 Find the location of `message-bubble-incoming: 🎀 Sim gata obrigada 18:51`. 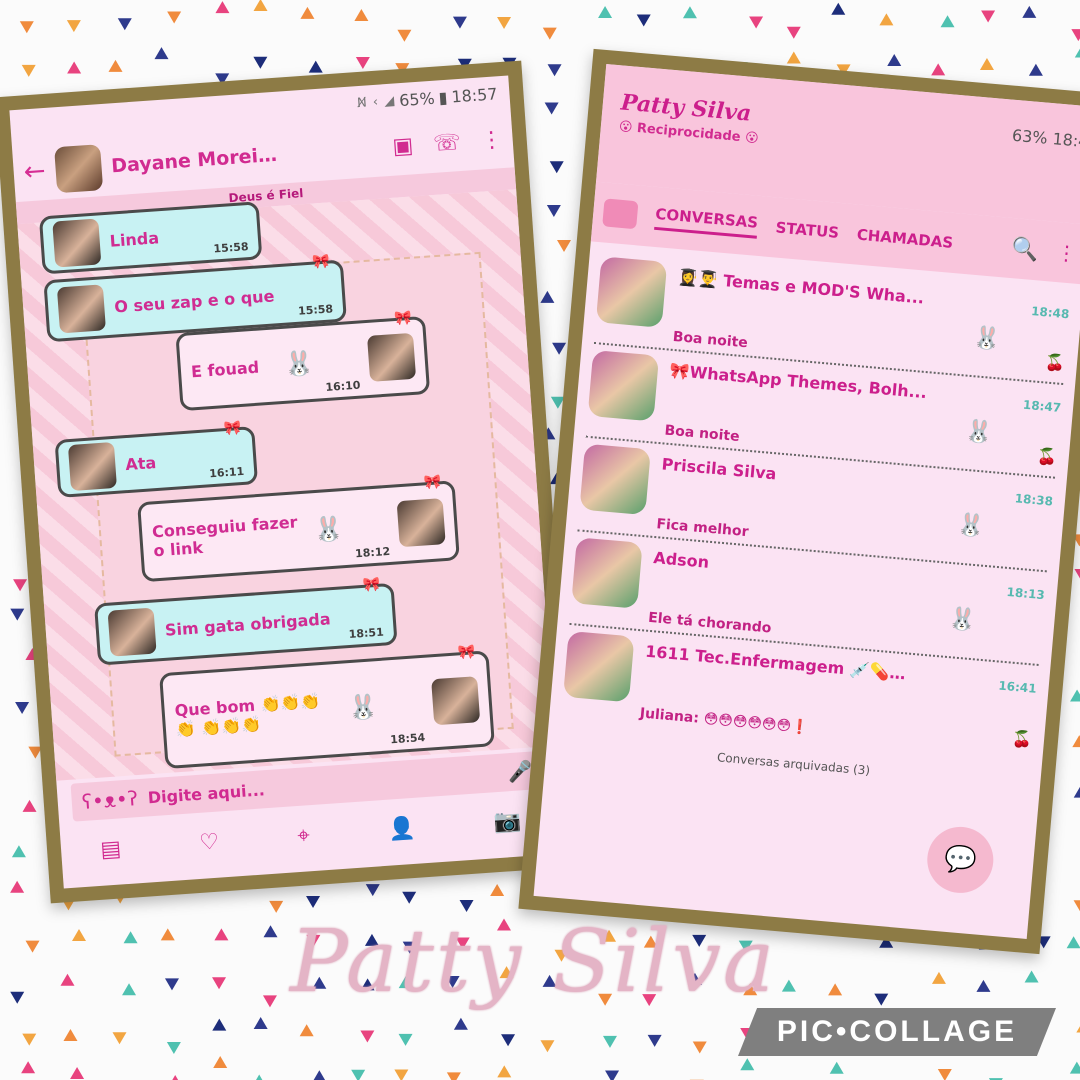

message-bubble-incoming: 🎀 Sim gata obrigada 18:51 is located at coordinates (246, 621).